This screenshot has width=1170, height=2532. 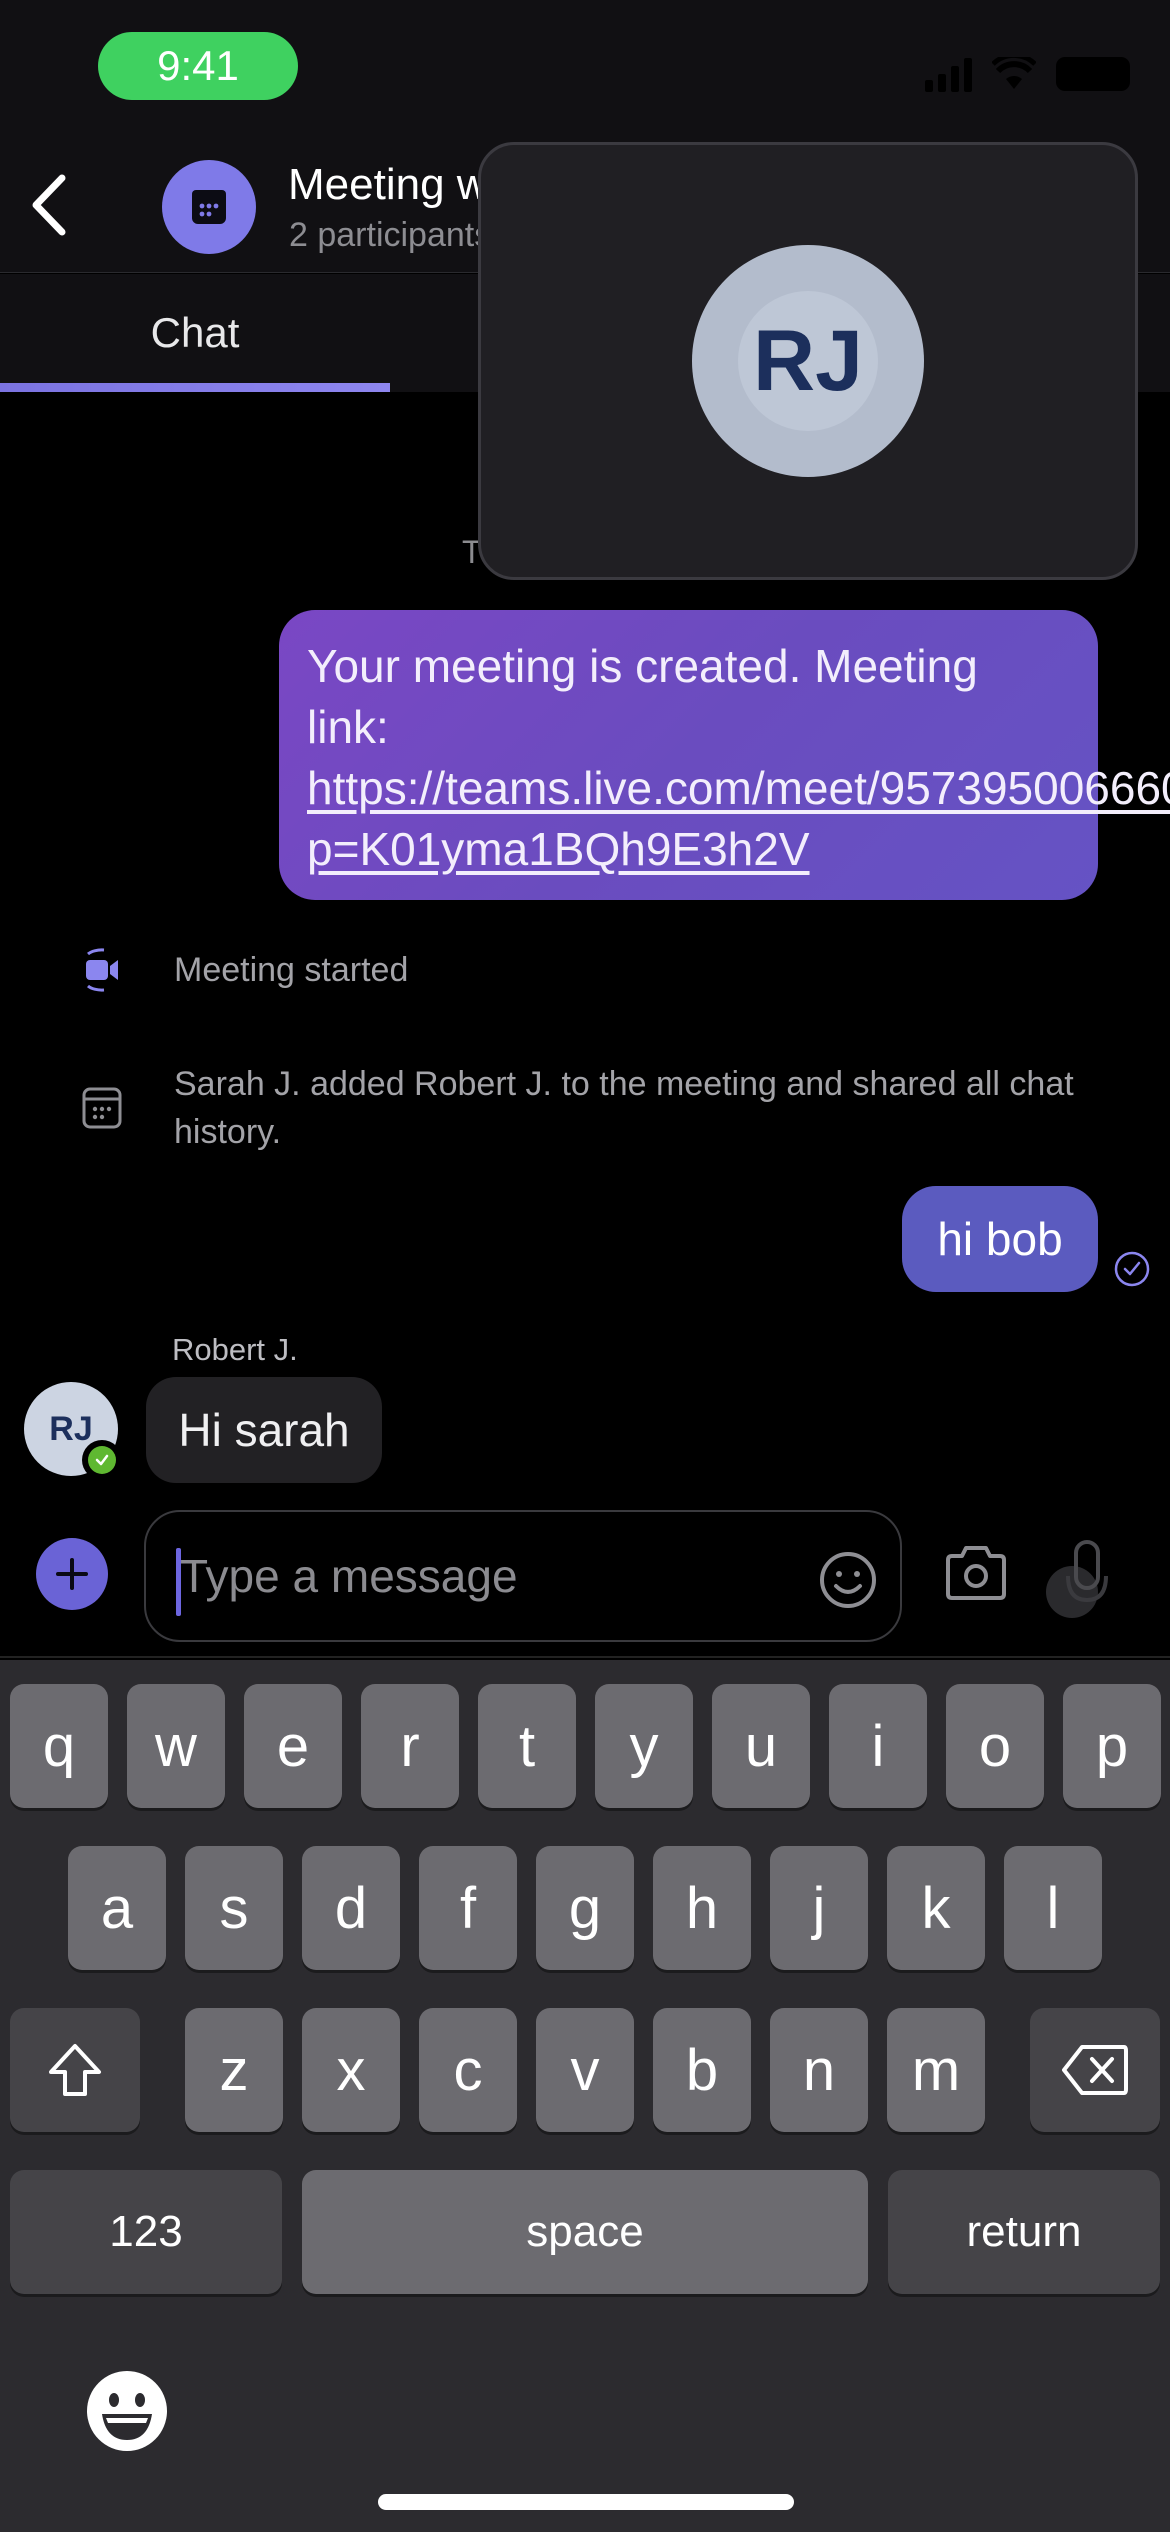 I want to click on key-g: g, so click(x=585, y=1908).